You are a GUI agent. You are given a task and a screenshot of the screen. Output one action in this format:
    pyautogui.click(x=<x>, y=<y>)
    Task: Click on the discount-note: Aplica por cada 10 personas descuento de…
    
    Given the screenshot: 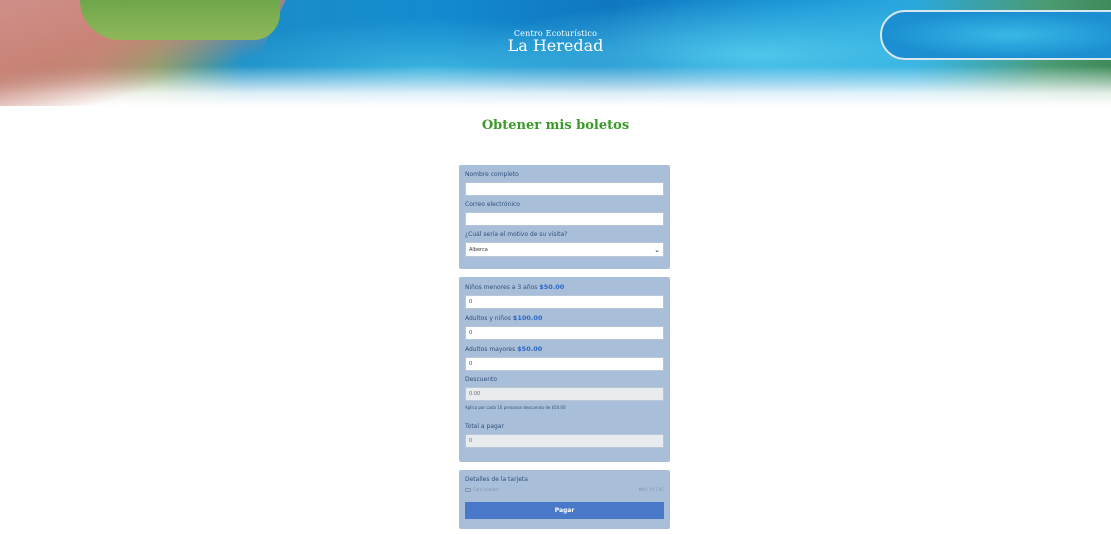 What is the action you would take?
    pyautogui.click(x=515, y=407)
    